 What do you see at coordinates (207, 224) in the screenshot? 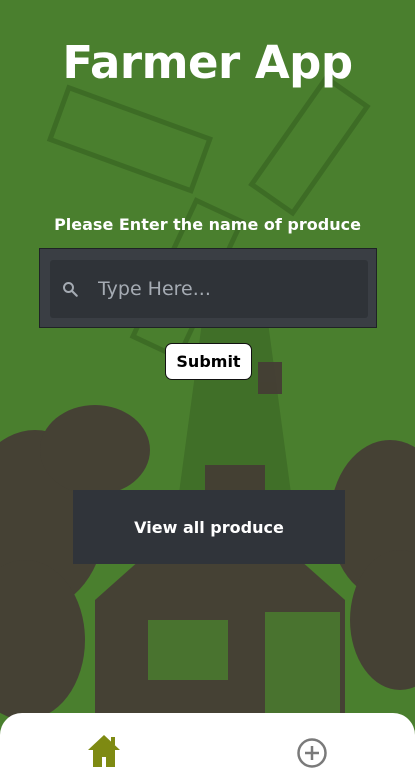
I see `search-prompt-label: Please Enter the name of produce` at bounding box center [207, 224].